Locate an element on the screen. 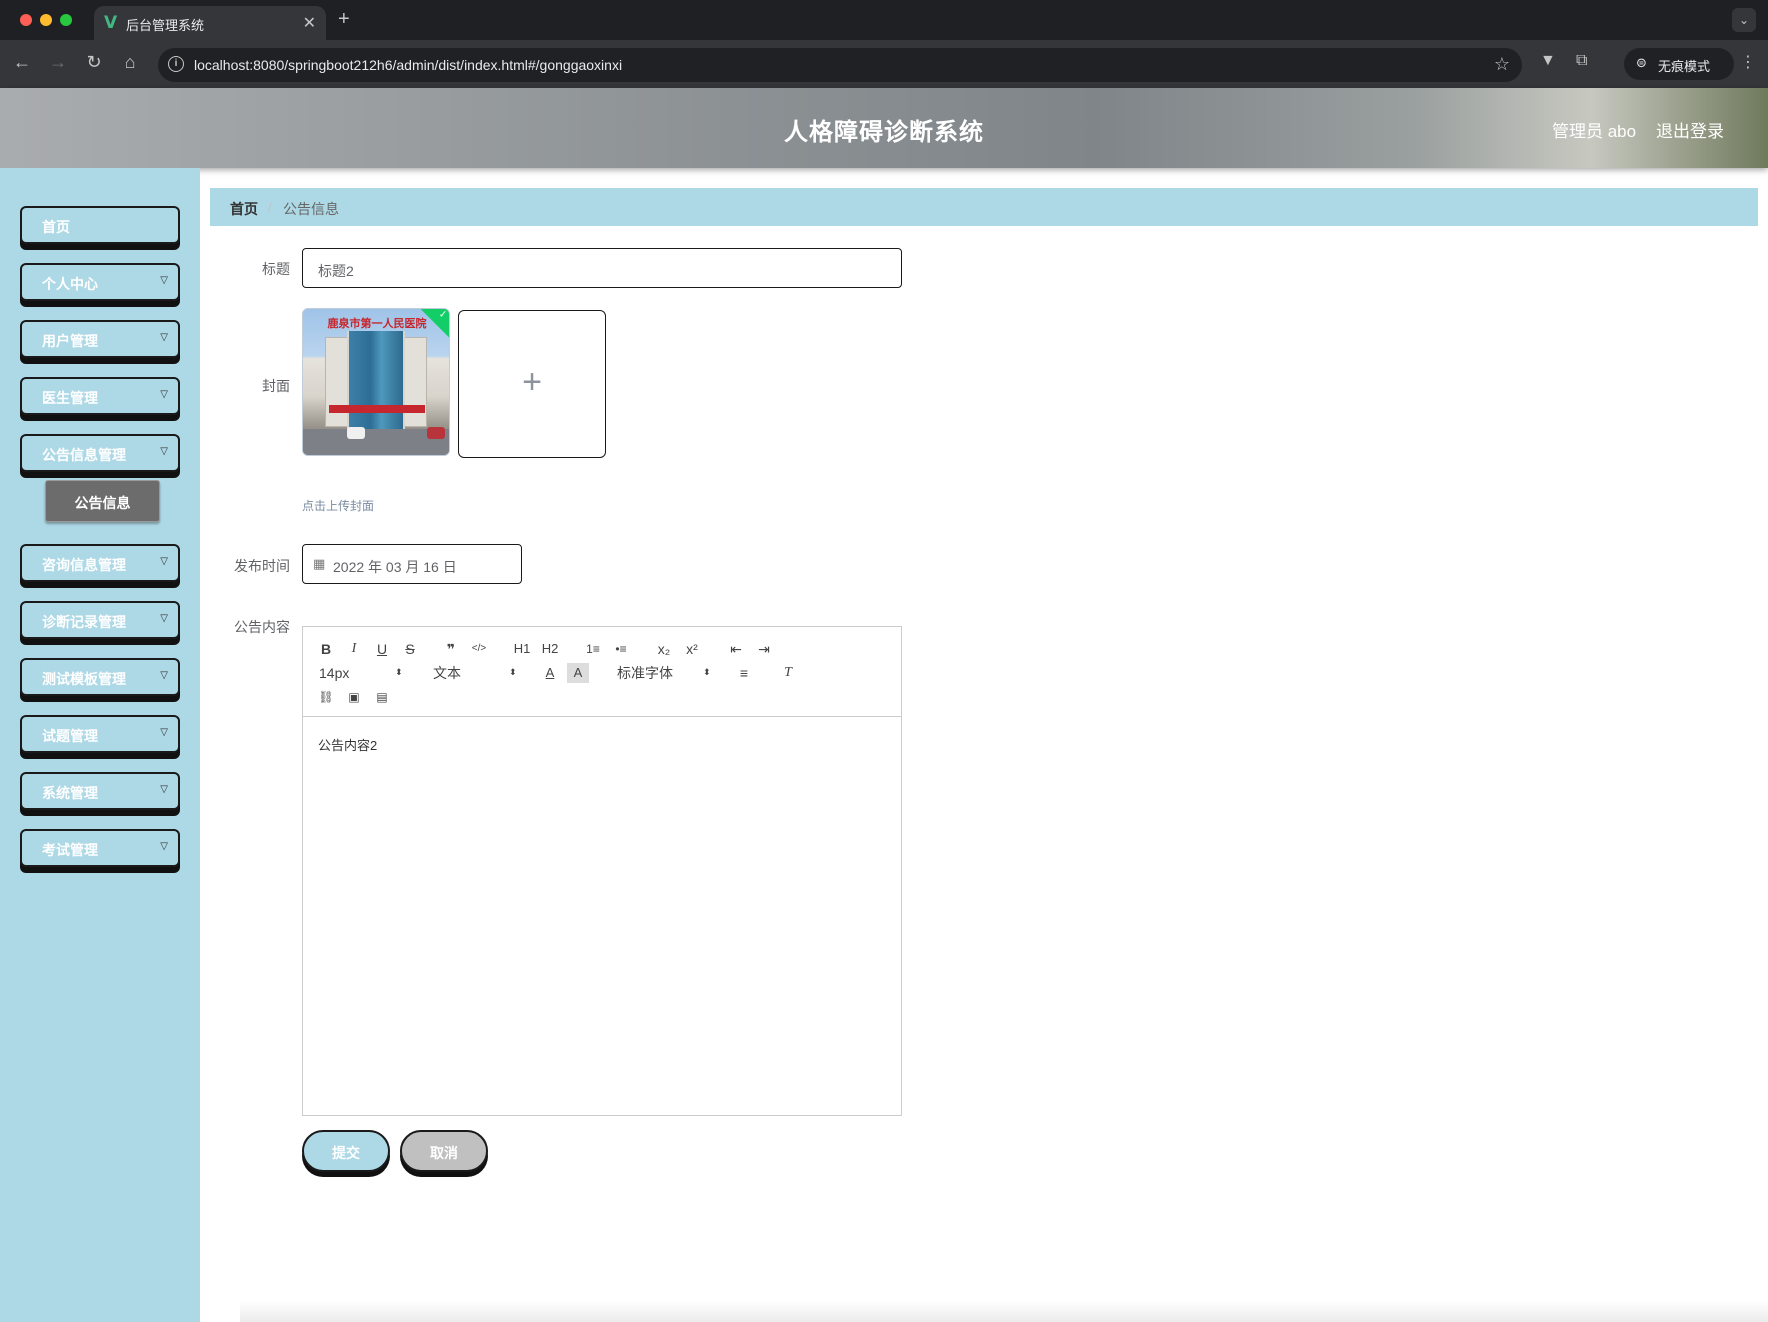  clear-format-icon: T is located at coordinates (788, 673).